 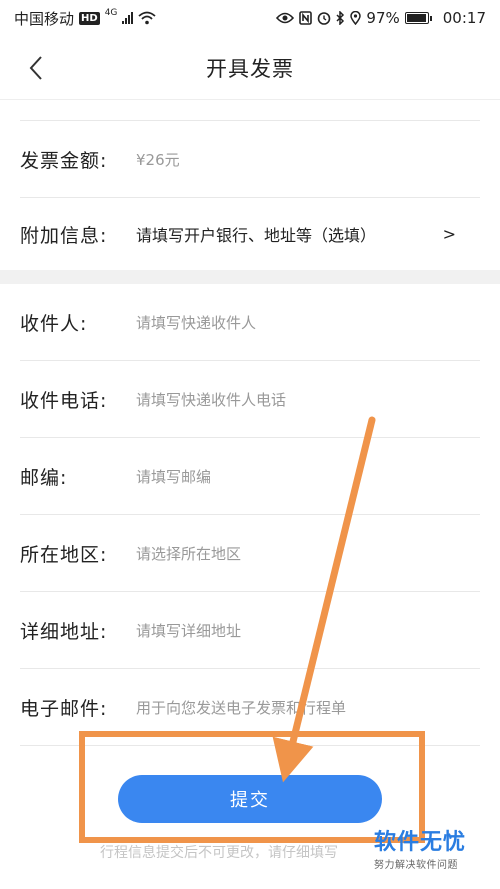 I want to click on nav-bar: 开具发票, so click(x=250, y=68).